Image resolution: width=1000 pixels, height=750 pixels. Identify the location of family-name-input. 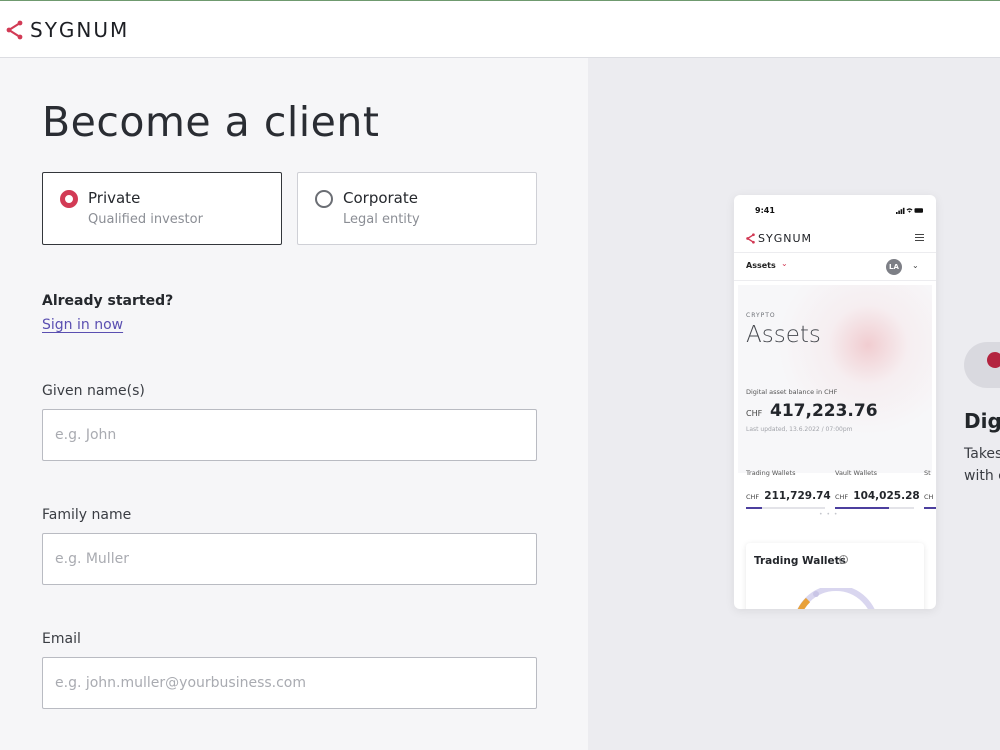
(289, 559).